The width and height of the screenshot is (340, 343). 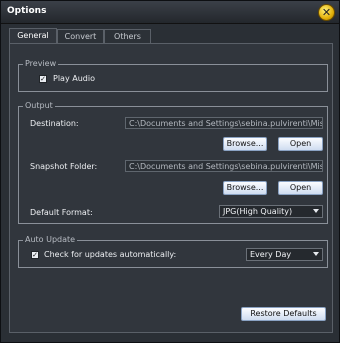 What do you see at coordinates (41, 63) in the screenshot?
I see `preview-legend: Preview` at bounding box center [41, 63].